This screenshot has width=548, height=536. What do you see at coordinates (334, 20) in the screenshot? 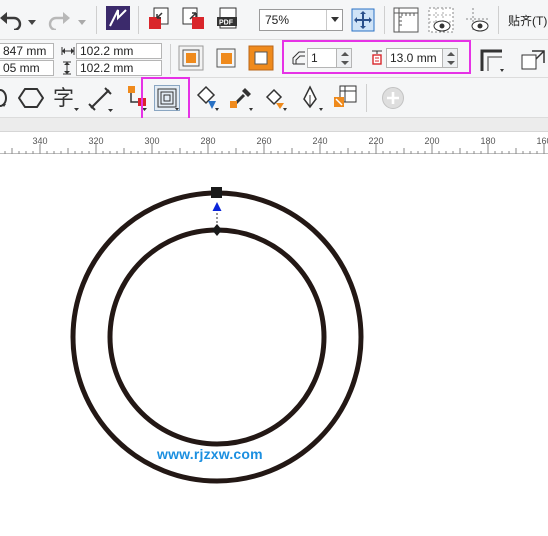
I see `chevron-down-icon` at bounding box center [334, 20].